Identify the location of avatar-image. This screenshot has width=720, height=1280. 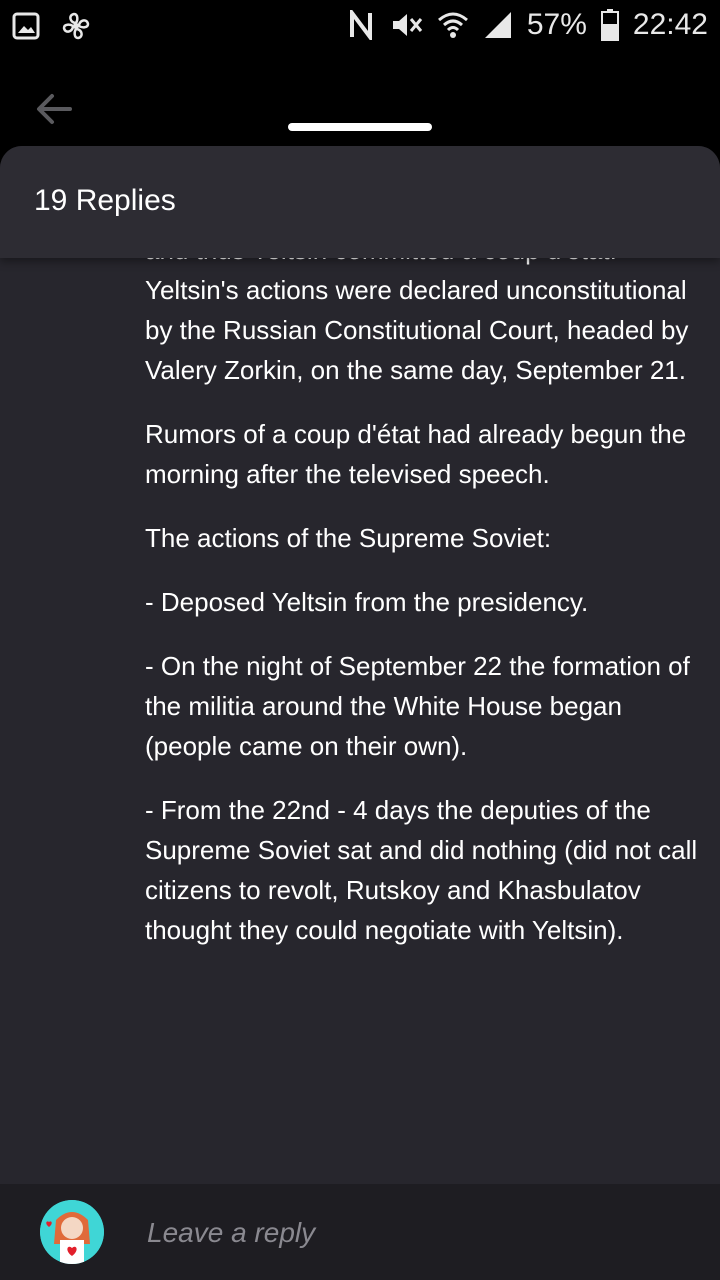
(72, 1232).